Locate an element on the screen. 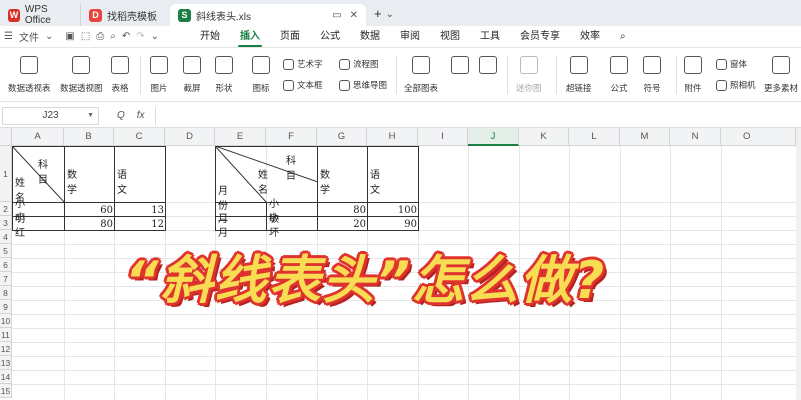  attachment-button: 附件 is located at coordinates (693, 75).